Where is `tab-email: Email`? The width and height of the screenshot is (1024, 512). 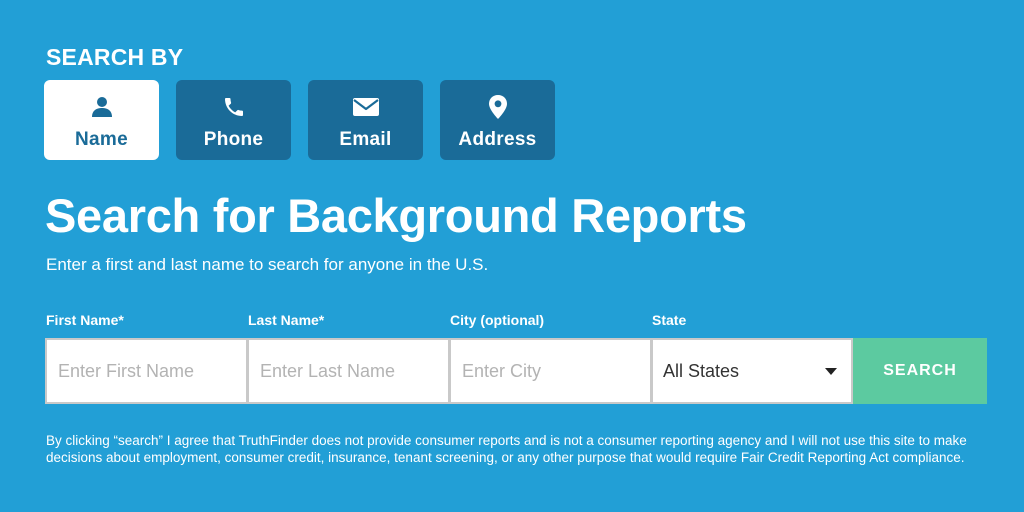
tab-email: Email is located at coordinates (365, 120).